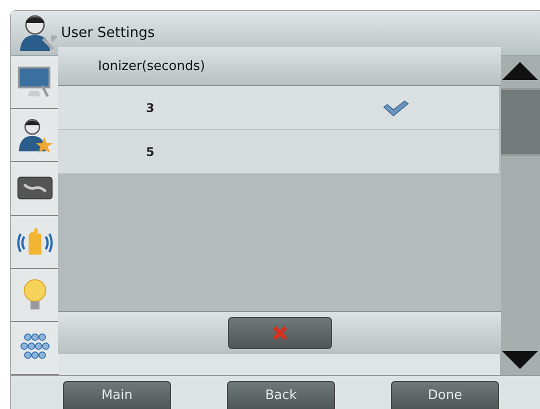 Image resolution: width=540 pixels, height=409 pixels. Describe the element at coordinates (152, 66) in the screenshot. I see `popup-title: Ionizer(seconds)` at that location.